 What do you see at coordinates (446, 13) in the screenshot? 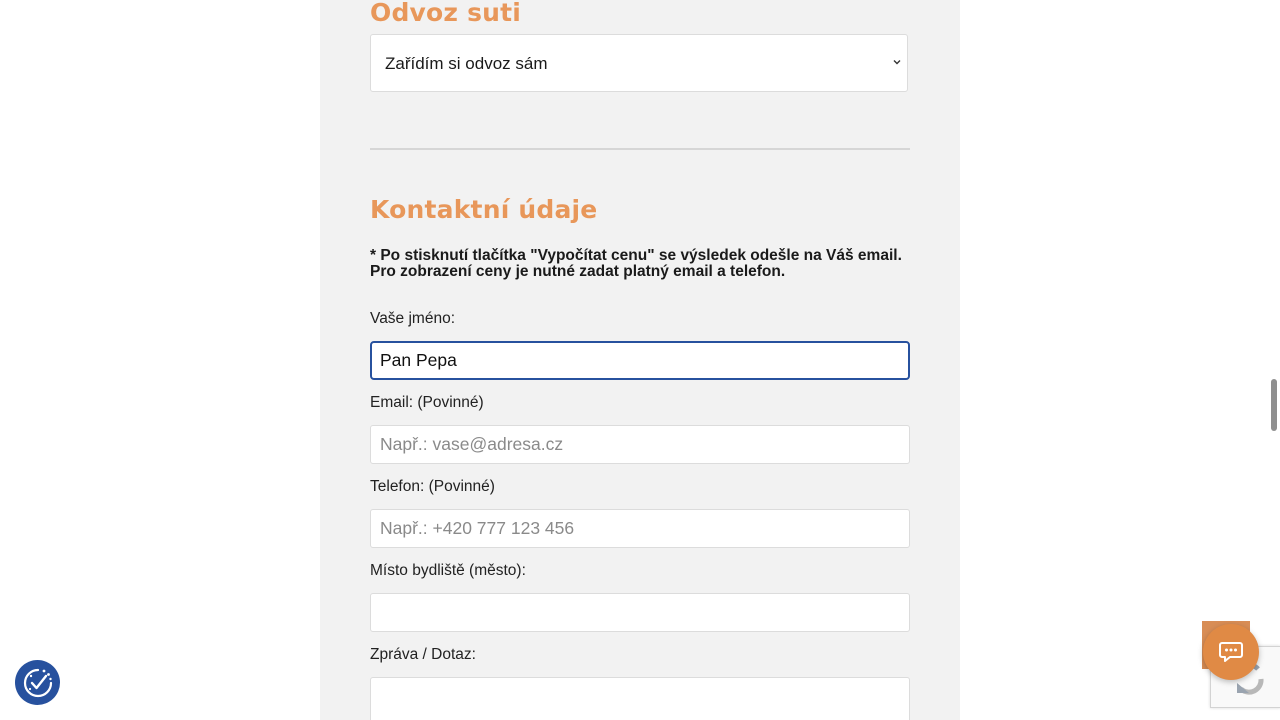
I see `disposal-section-title: Odvoz suti` at bounding box center [446, 13].